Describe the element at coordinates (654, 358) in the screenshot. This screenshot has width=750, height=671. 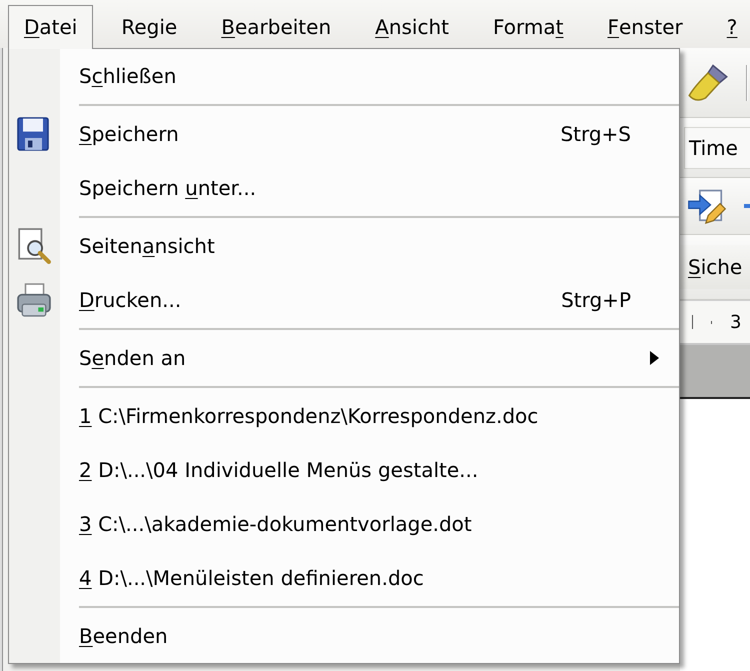
I see `submenu-arrow-icon` at that location.